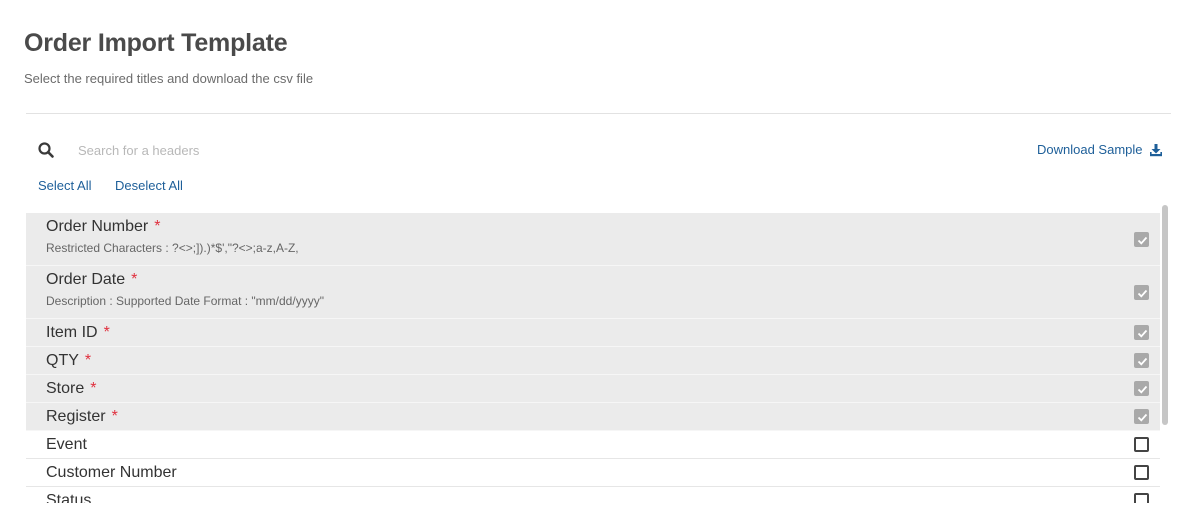 Image resolution: width=1189 pixels, height=528 pixels. I want to click on search-icon, so click(46, 150).